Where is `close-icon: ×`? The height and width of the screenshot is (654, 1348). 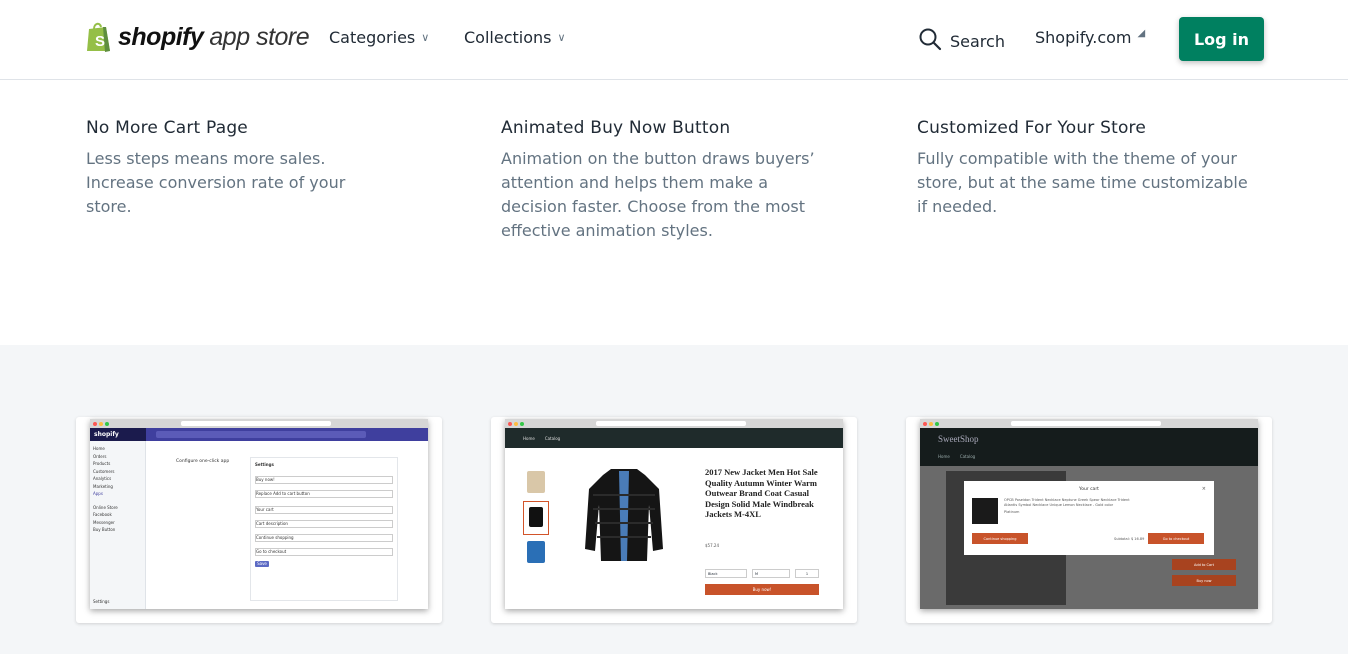 close-icon: × is located at coordinates (1203, 489).